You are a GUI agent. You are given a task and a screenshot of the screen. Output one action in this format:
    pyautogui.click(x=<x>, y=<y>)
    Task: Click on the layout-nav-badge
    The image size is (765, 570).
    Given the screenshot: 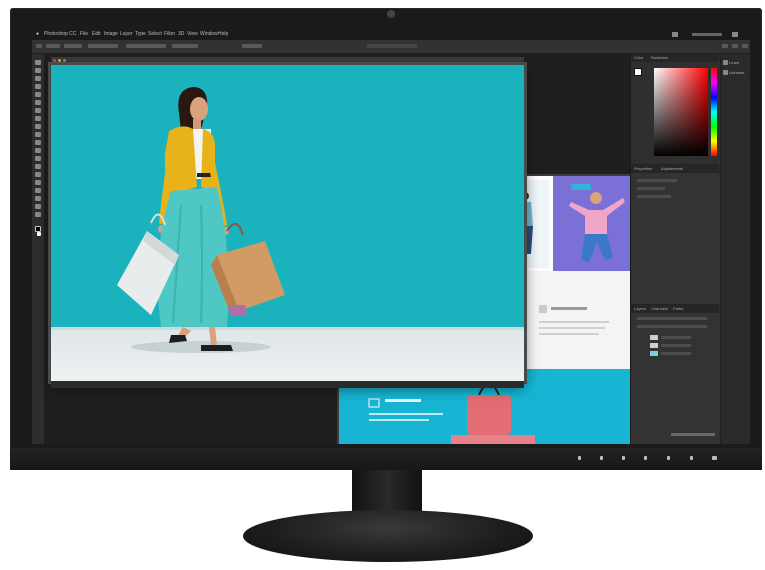 What is the action you would take?
    pyautogui.click(x=581, y=187)
    